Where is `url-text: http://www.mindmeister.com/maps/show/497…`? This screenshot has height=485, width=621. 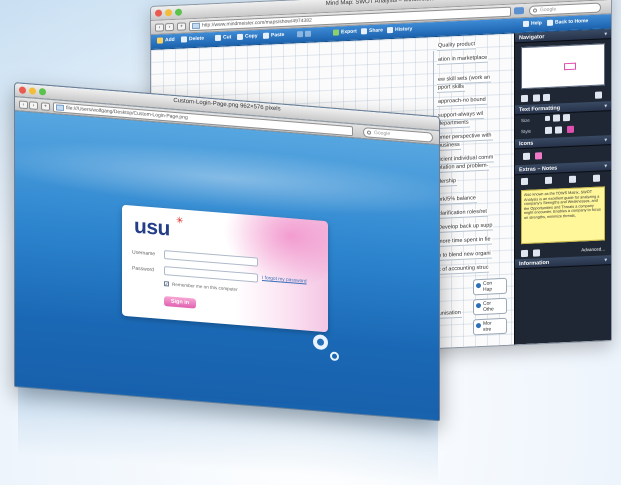
url-text: http://www.mindmeister.com/maps/show/497… is located at coordinates (257, 23).